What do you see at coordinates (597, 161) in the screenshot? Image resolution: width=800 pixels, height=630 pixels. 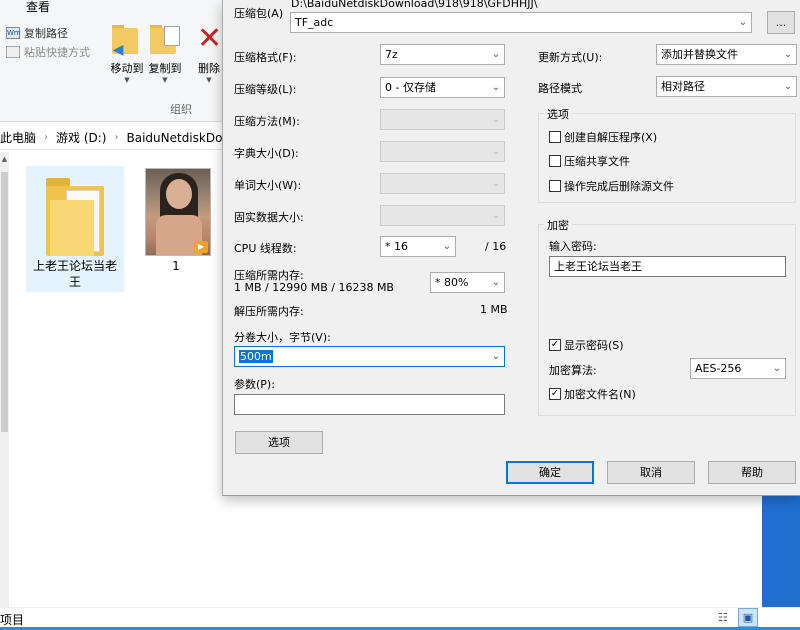 I see `compress-shared-label: 压缩共享文件` at bounding box center [597, 161].